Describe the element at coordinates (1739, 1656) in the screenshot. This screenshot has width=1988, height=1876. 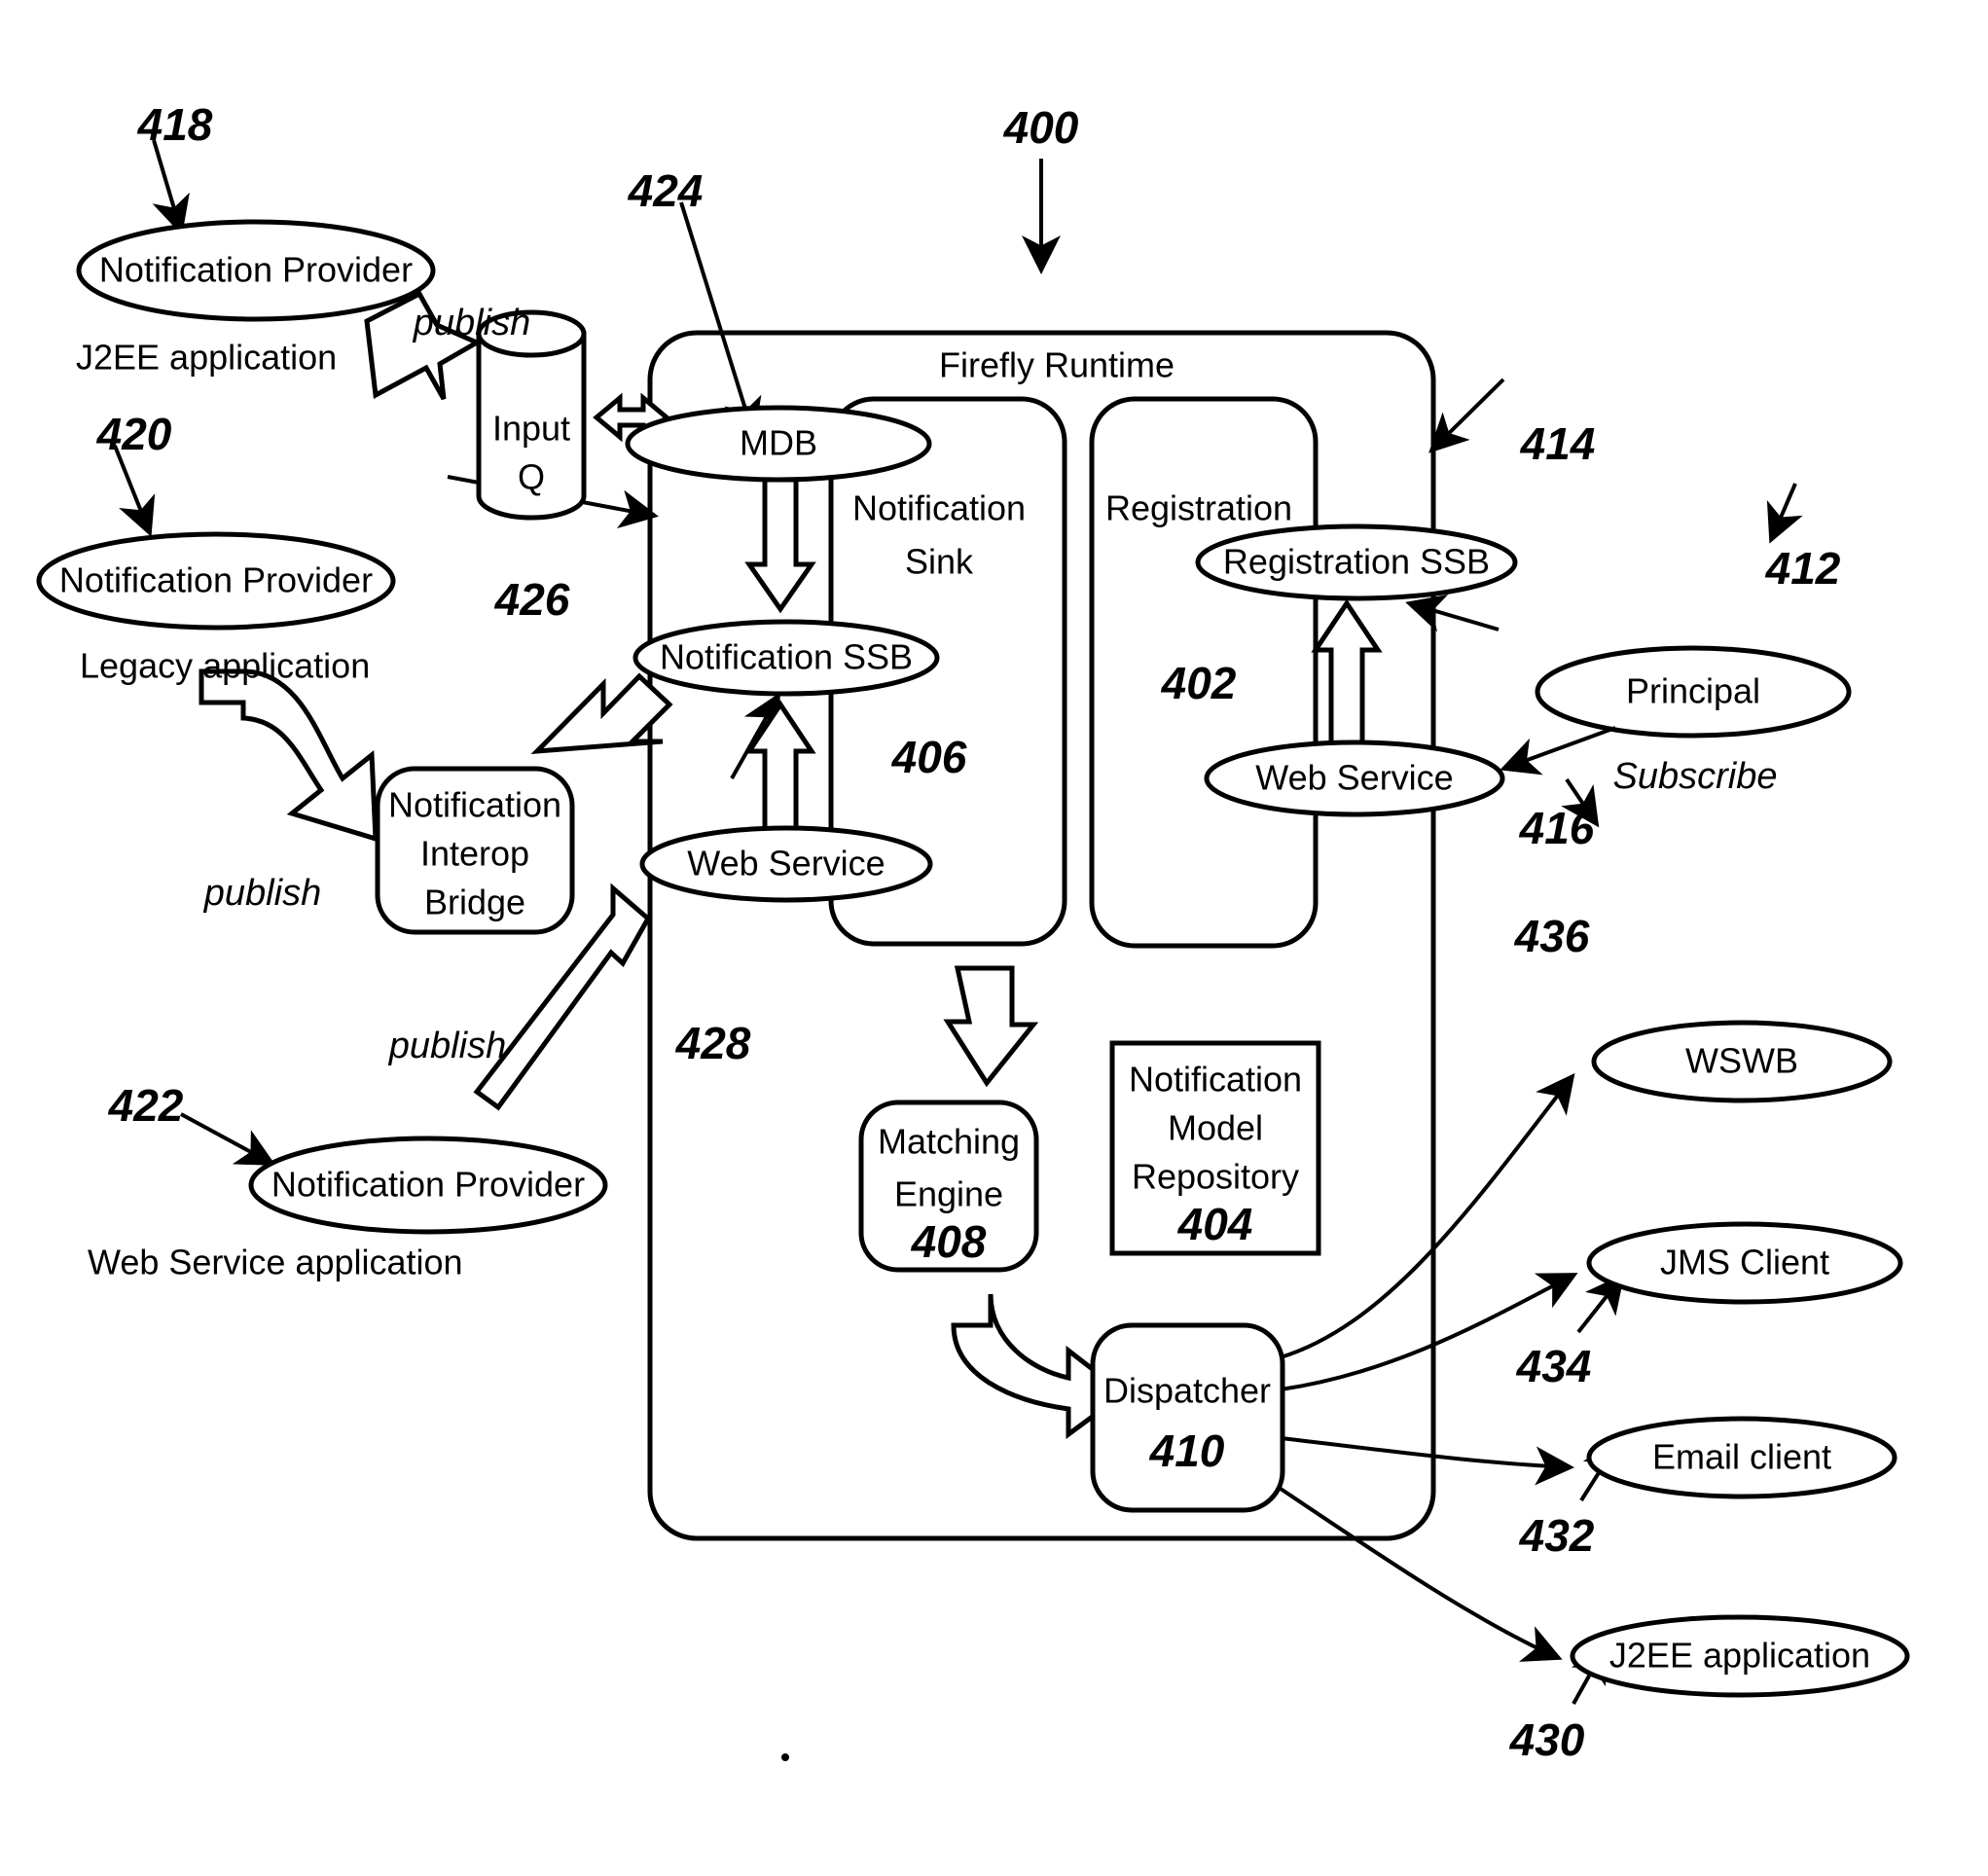
I see `j2ee-consumer-label: J2EE application` at that location.